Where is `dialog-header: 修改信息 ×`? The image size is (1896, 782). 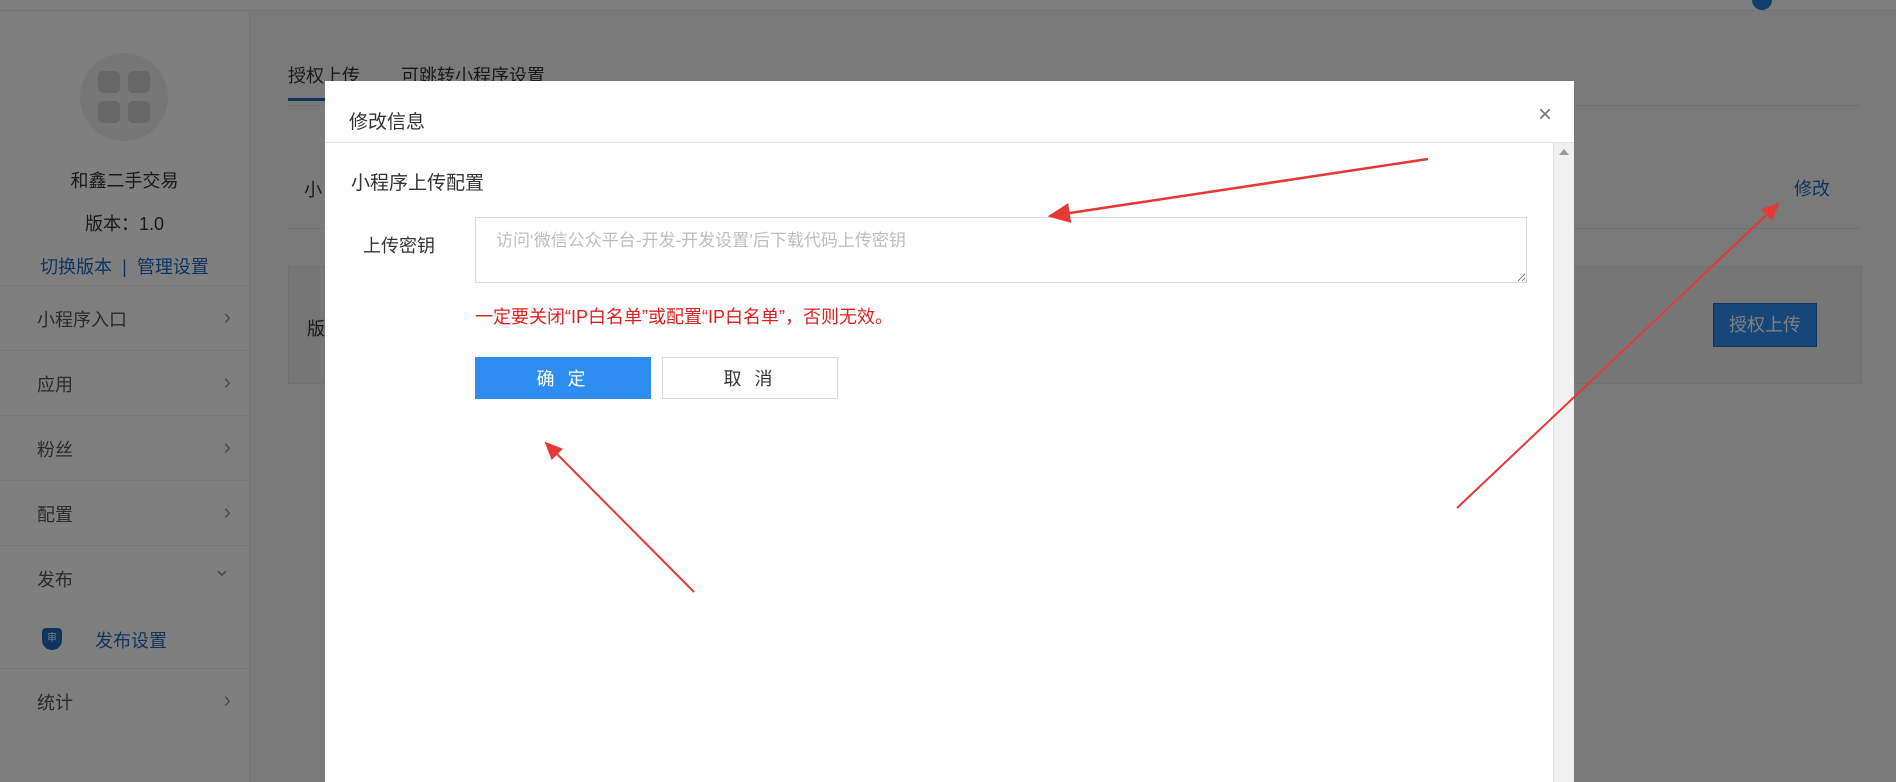
dialog-header: 修改信息 × is located at coordinates (949, 112).